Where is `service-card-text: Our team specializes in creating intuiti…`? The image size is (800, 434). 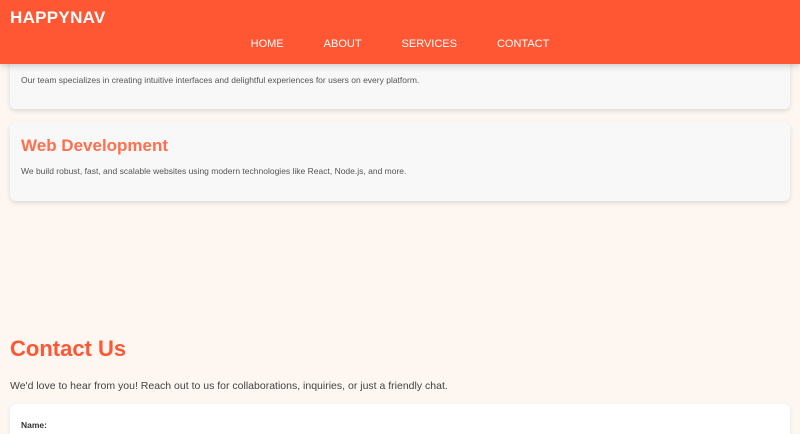
service-card-text: Our team specializes in creating intuiti… is located at coordinates (220, 80).